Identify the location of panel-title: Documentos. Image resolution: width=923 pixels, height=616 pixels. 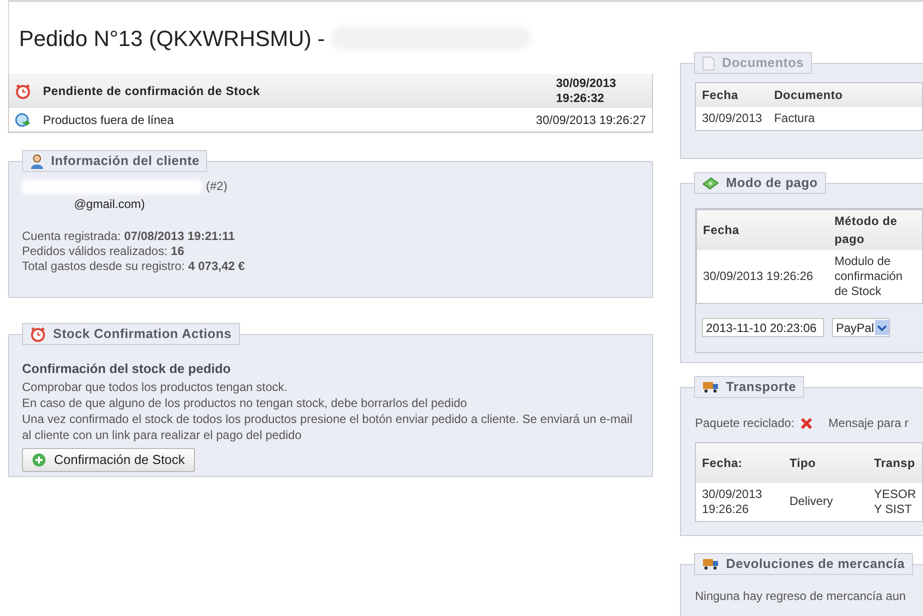
(763, 63).